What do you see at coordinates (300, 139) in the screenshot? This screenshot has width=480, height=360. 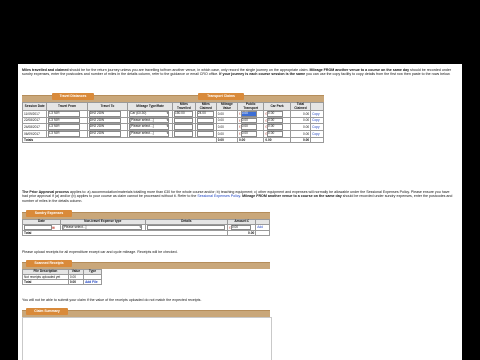 I see `totals-claimed: 0.00` at bounding box center [300, 139].